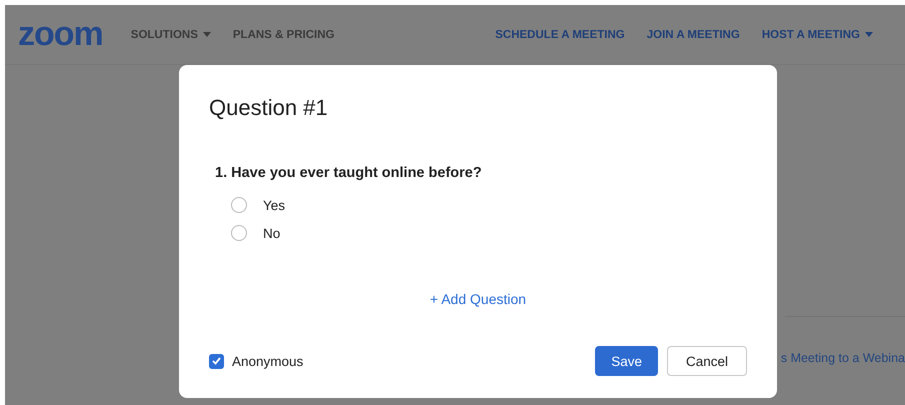  What do you see at coordinates (817, 34) in the screenshot?
I see `nav-link: HOST A MEETING` at bounding box center [817, 34].